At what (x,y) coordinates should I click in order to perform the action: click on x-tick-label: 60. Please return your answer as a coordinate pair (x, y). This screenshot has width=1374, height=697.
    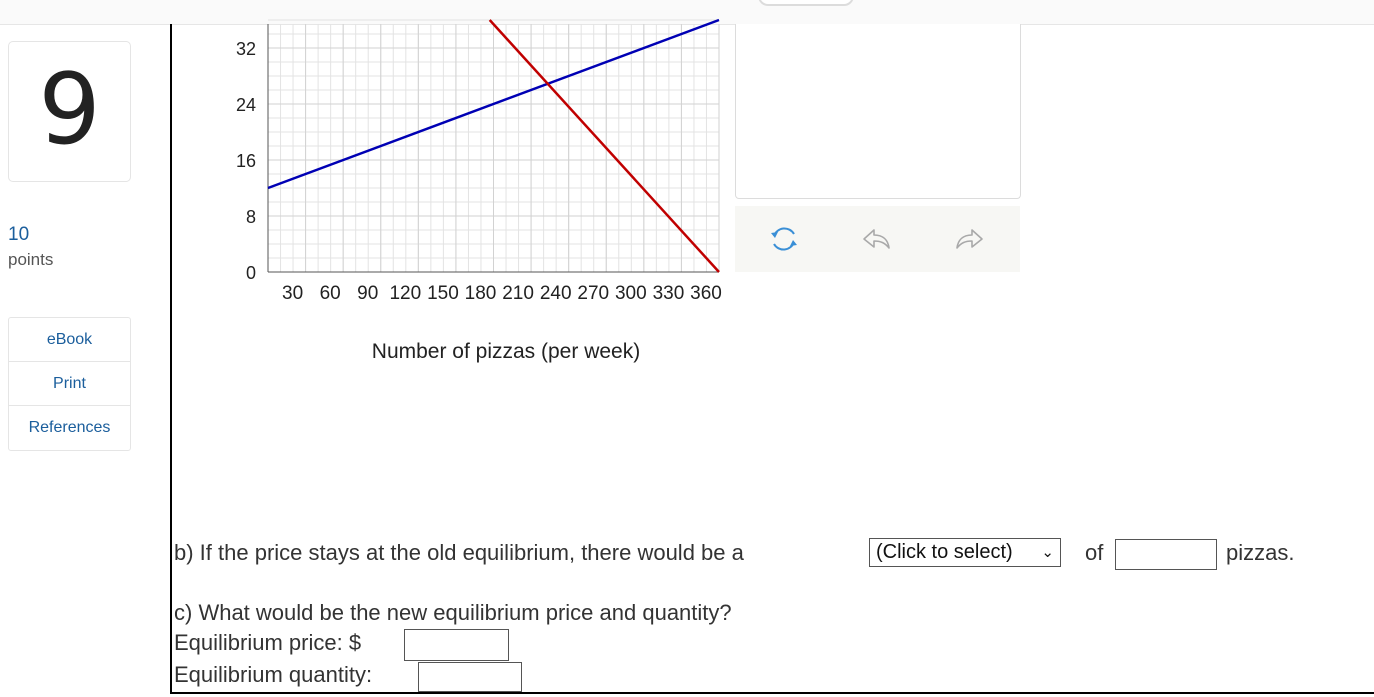
    Looking at the image, I should click on (330, 293).